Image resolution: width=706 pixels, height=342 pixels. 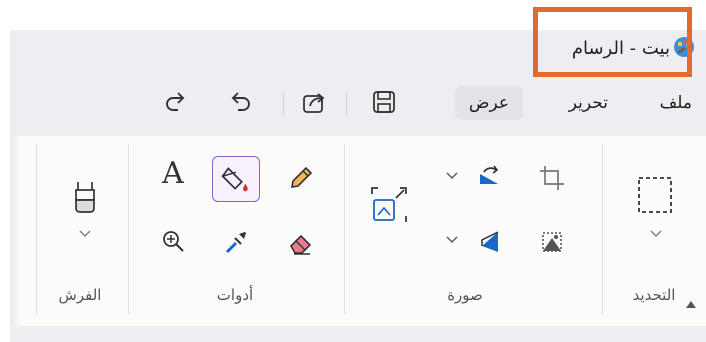 What do you see at coordinates (655, 196) in the screenshot?
I see `select-rectangle-icon` at bounding box center [655, 196].